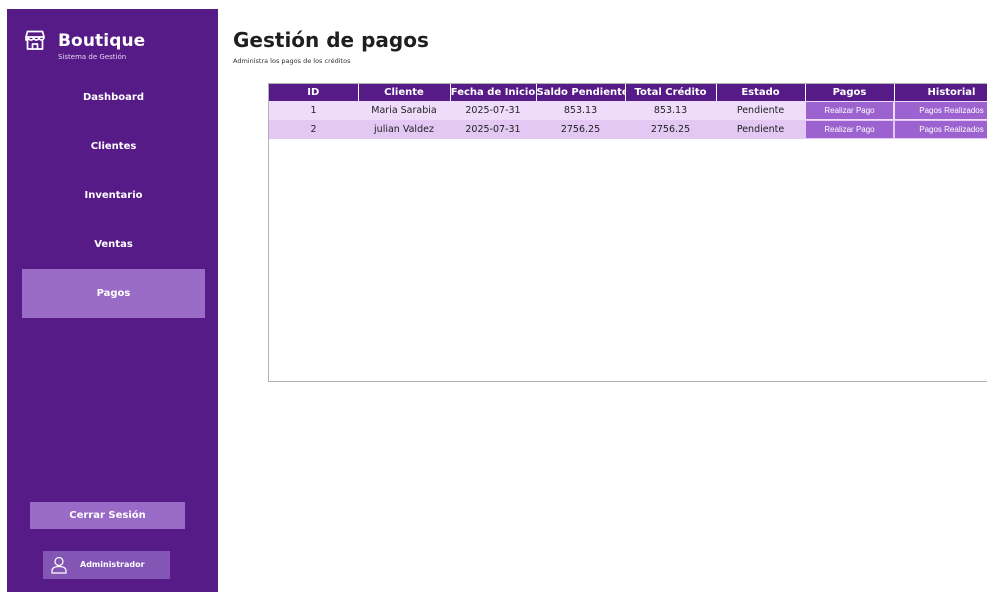 The width and height of the screenshot is (987, 592). Describe the element at coordinates (92, 57) in the screenshot. I see `brand-subtitle: Sistema de Gestión` at that location.